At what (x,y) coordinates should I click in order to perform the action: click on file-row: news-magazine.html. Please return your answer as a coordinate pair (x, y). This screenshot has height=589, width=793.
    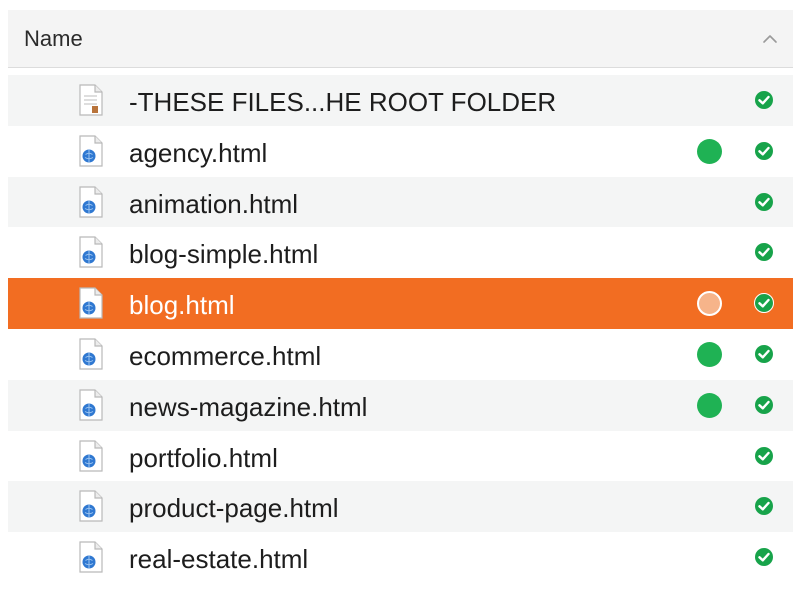
    Looking at the image, I should click on (400, 405).